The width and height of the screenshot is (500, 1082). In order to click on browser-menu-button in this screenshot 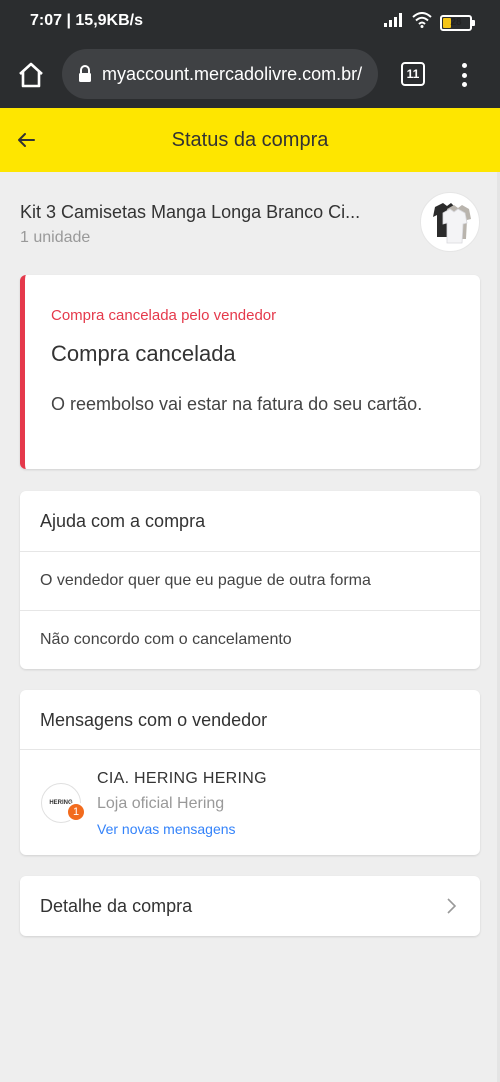, I will do `click(464, 75)`.